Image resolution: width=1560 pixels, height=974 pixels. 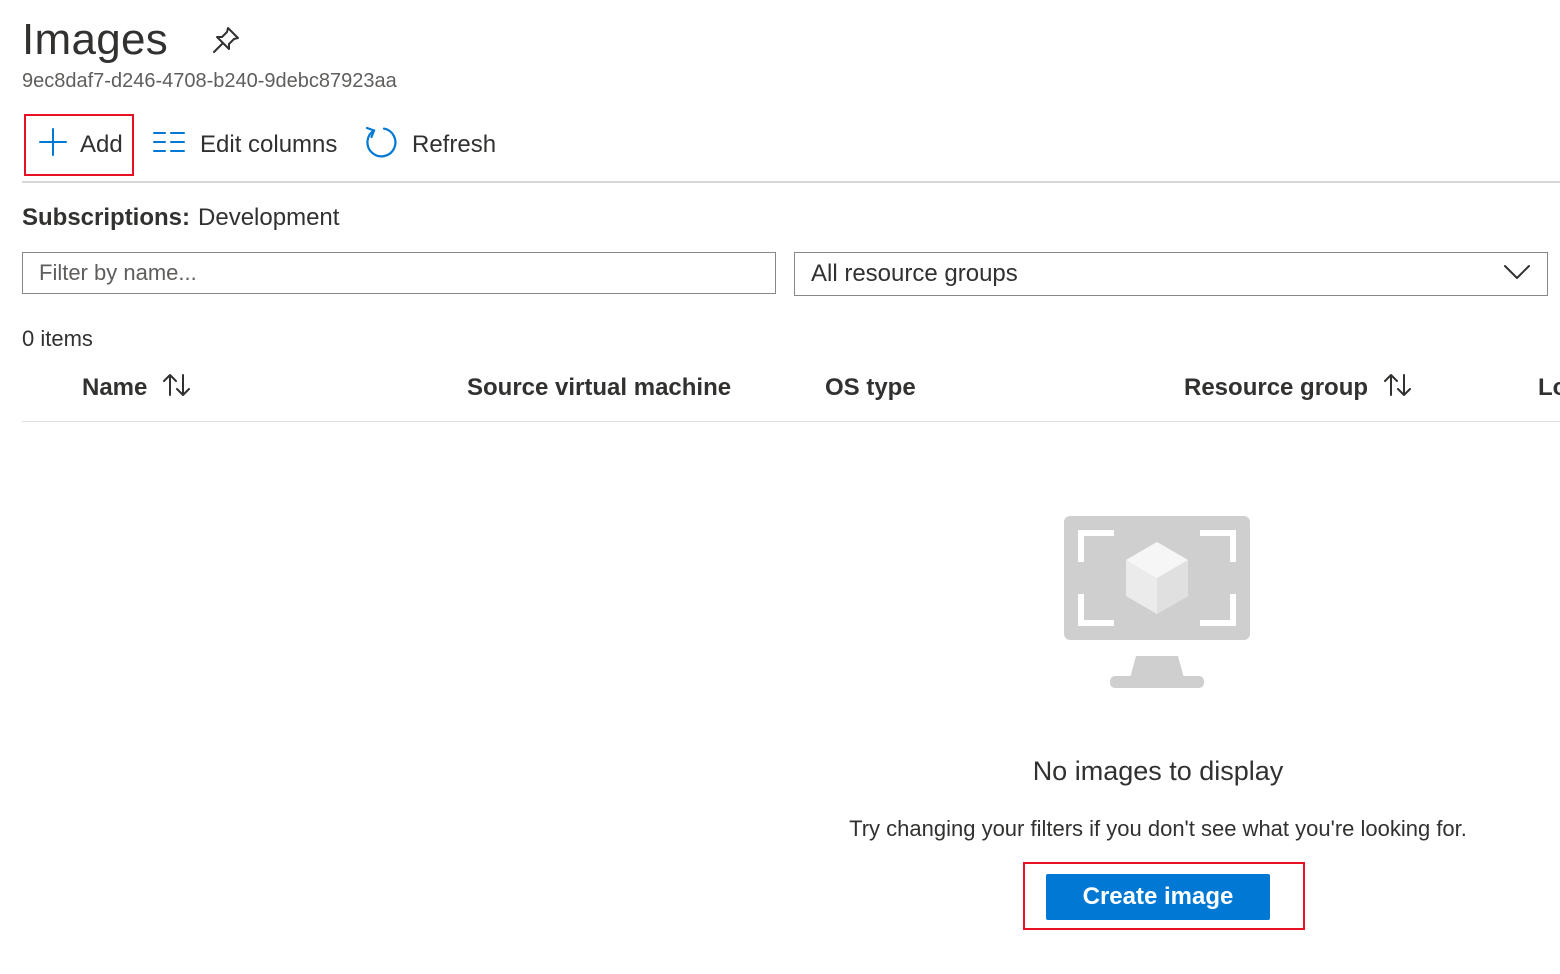 What do you see at coordinates (791, 421) in the screenshot?
I see `grid-header-divider` at bounding box center [791, 421].